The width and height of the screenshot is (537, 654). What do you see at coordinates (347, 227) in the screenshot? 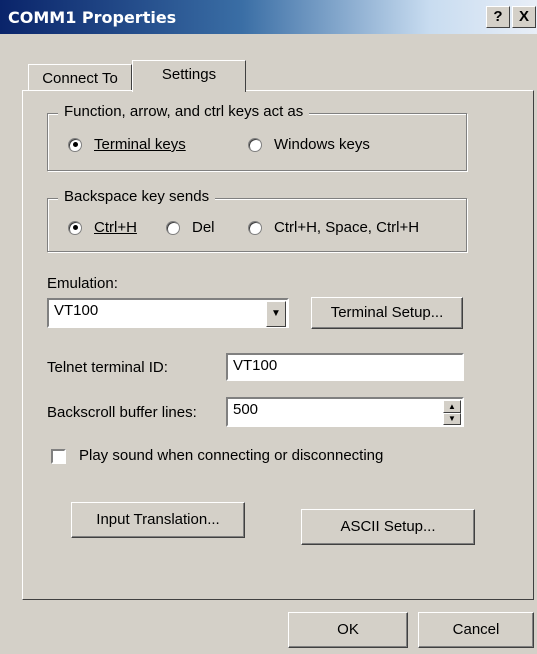
I see `ctrl-h-space-label: Ctrl+H, Space, Ctrl+H` at bounding box center [347, 227].